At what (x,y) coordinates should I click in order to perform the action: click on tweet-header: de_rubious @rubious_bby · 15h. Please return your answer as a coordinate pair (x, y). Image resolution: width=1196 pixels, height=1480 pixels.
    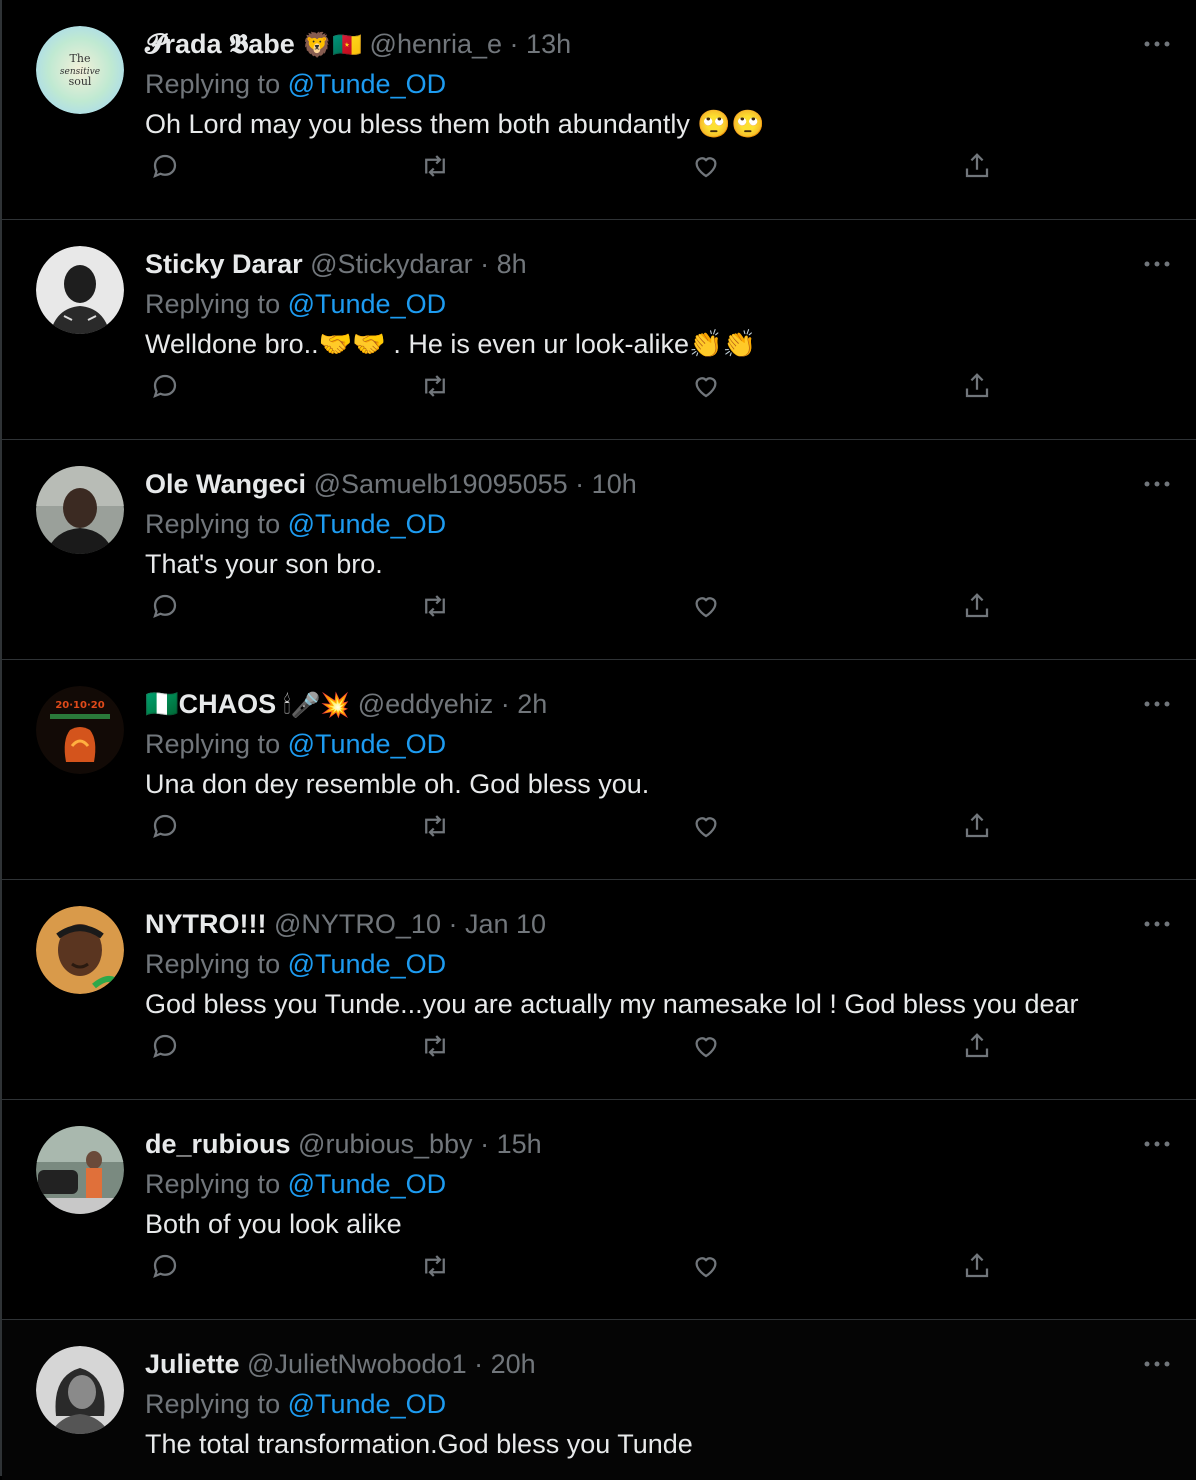
    Looking at the image, I should click on (343, 1144).